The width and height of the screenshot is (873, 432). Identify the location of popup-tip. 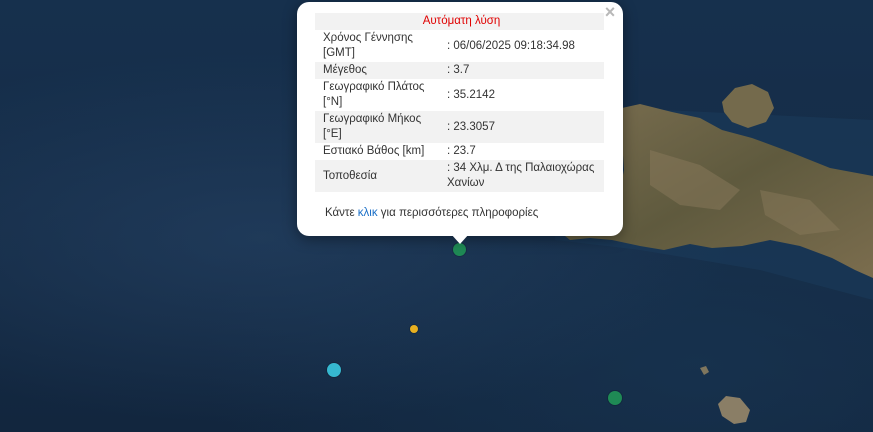
(460, 239).